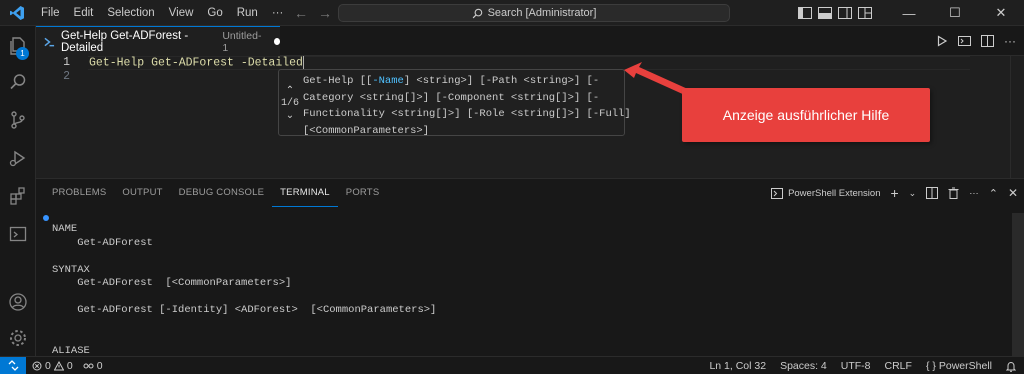  What do you see at coordinates (181, 13) in the screenshot?
I see `menu-view: View` at bounding box center [181, 13].